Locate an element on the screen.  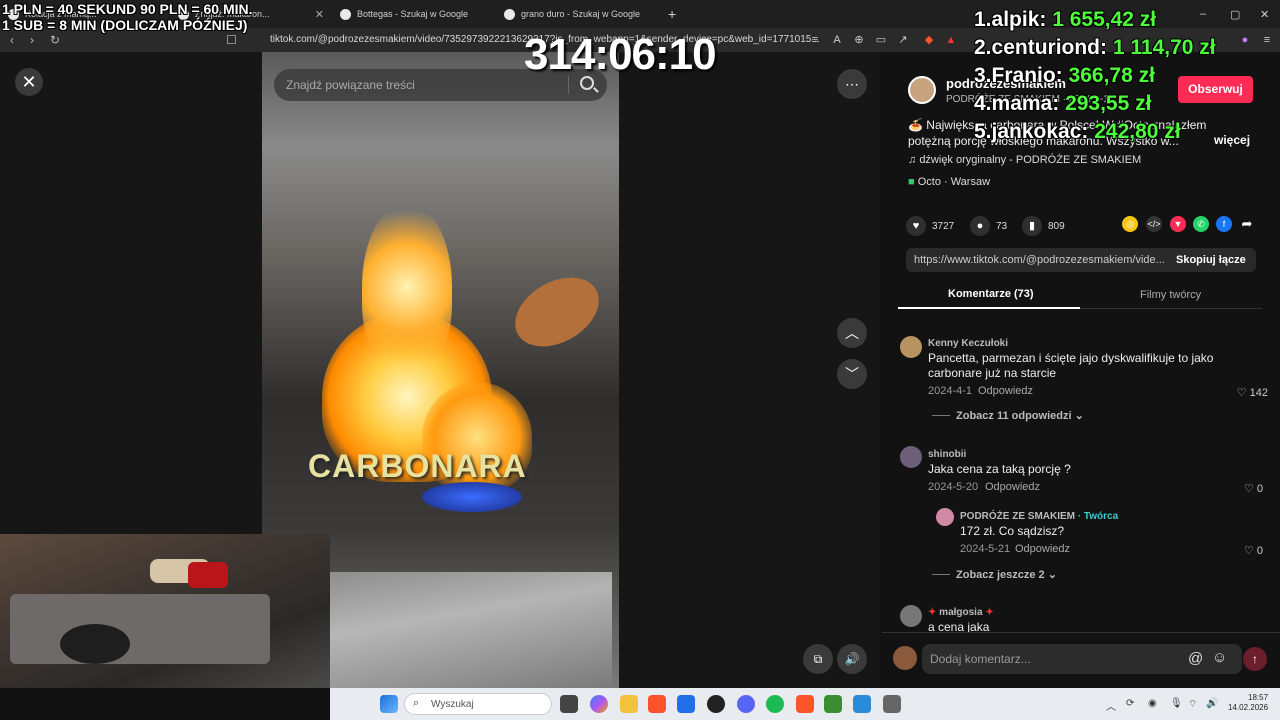
pip-button: ⧉ is located at coordinates (818, 659).